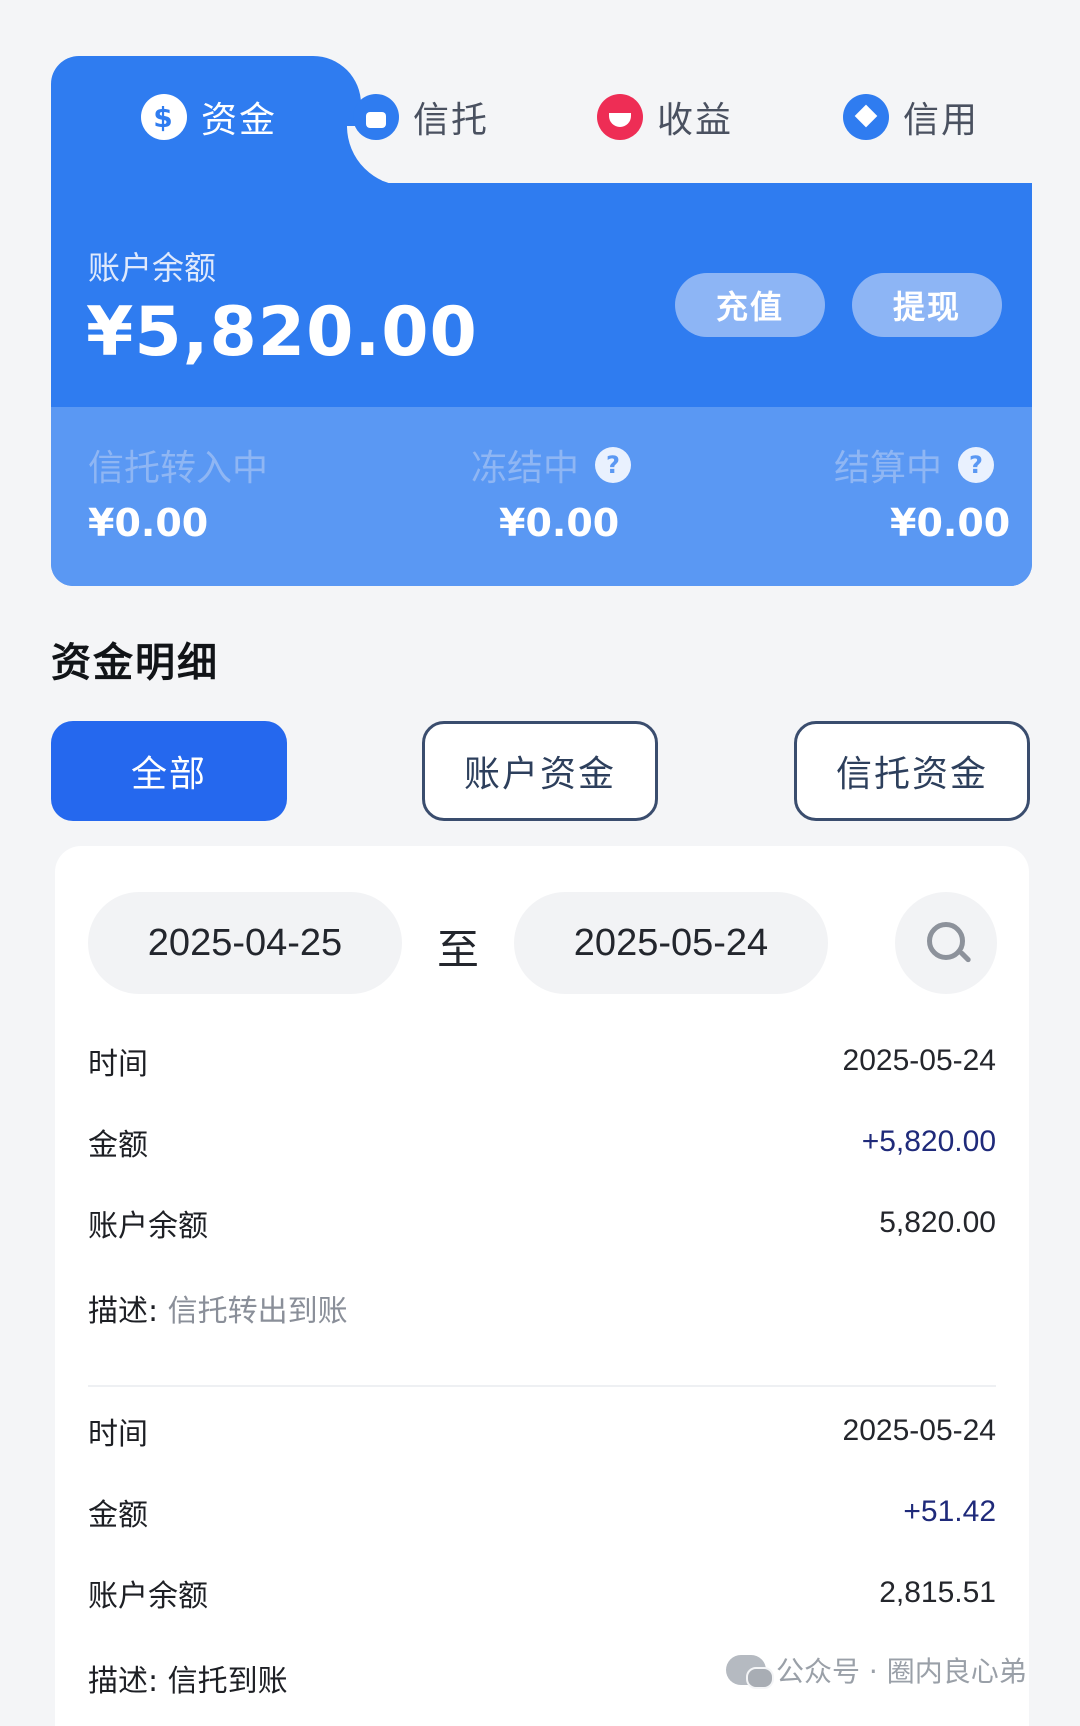 The height and width of the screenshot is (1726, 1080). Describe the element at coordinates (245, 943) in the screenshot. I see `date-from-picker: 2025-04-25` at that location.